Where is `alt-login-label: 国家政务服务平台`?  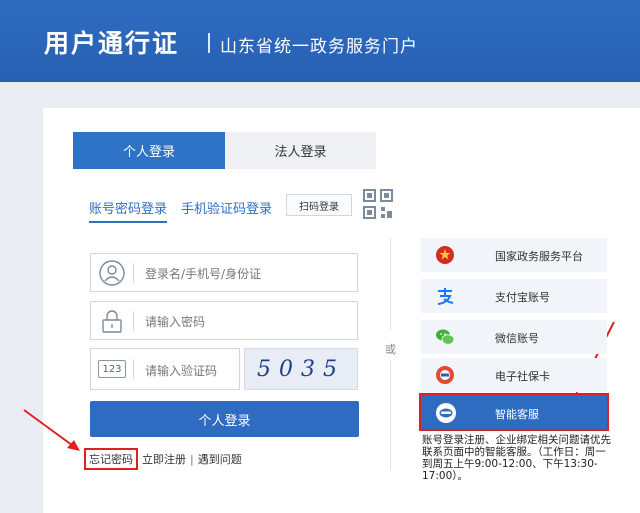
alt-login-label: 国家政务服务平台 is located at coordinates (539, 256).